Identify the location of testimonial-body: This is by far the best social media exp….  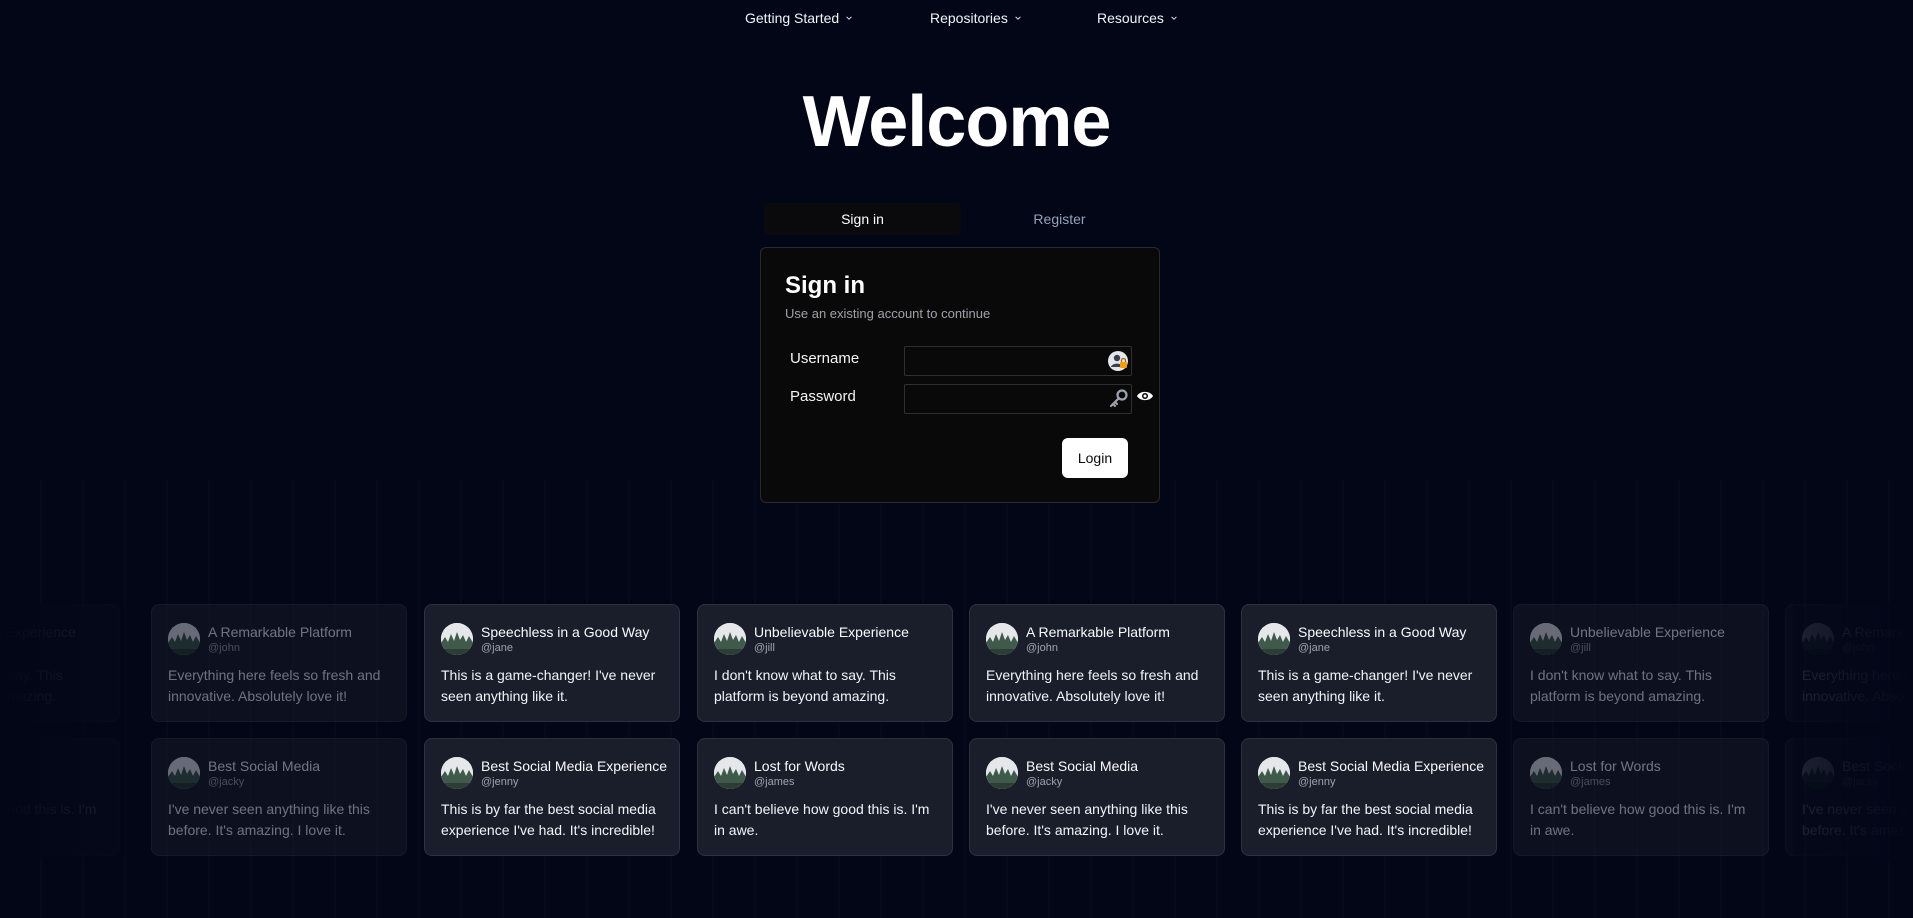
(548, 819).